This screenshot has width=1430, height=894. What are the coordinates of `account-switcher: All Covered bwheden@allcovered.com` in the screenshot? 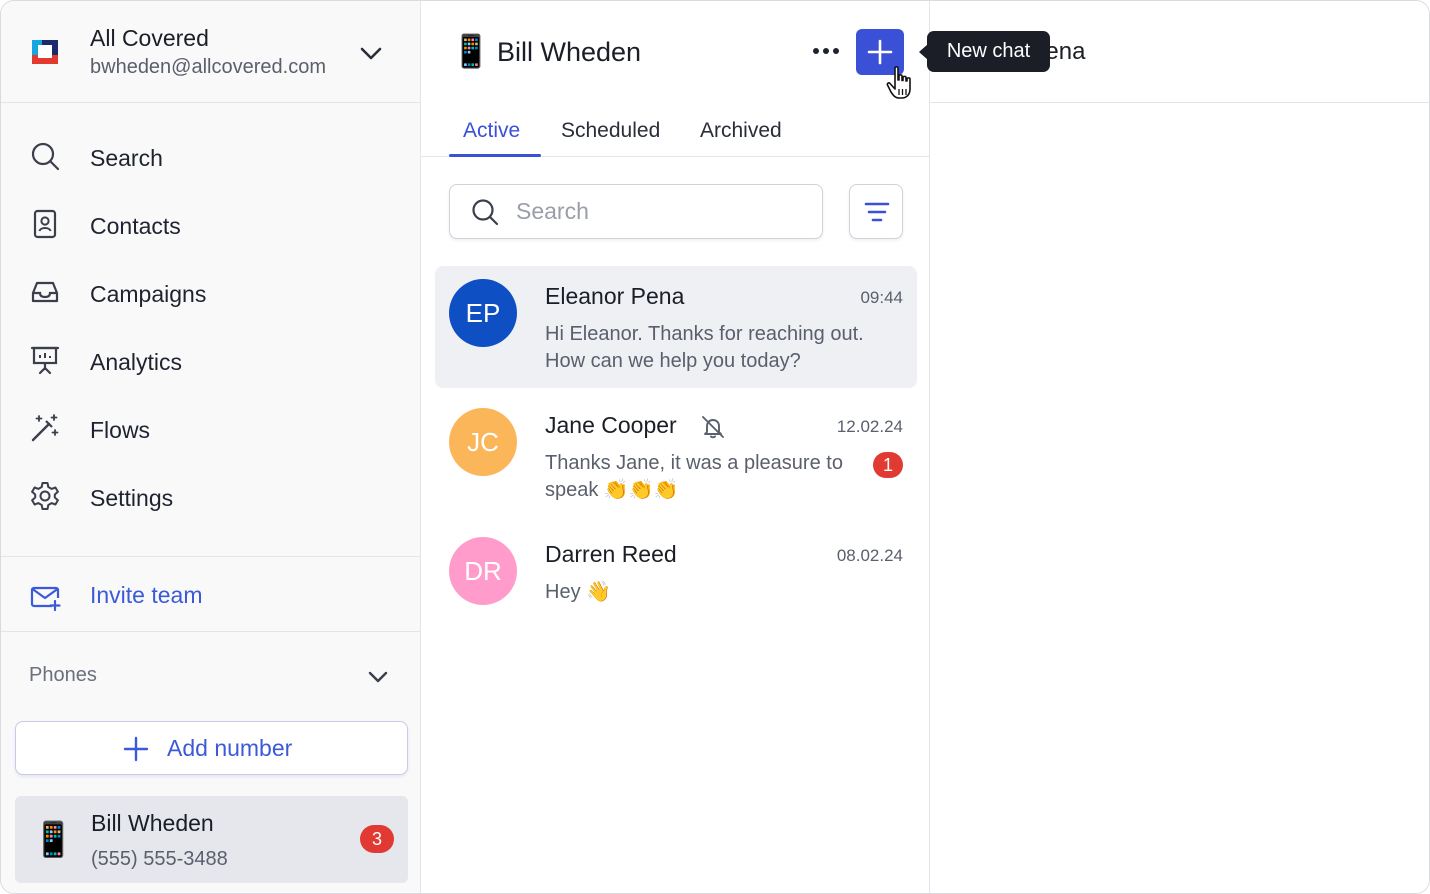 It's located at (211, 52).